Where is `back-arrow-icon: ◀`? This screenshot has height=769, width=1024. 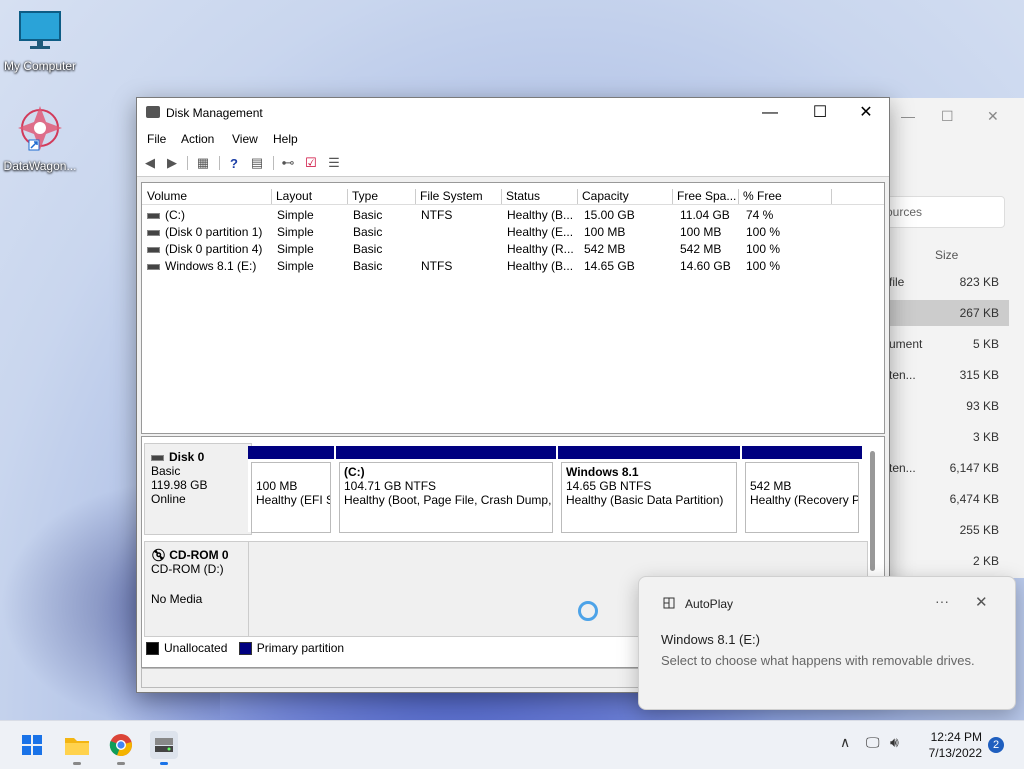
back-arrow-icon: ◀ is located at coordinates (150, 163).